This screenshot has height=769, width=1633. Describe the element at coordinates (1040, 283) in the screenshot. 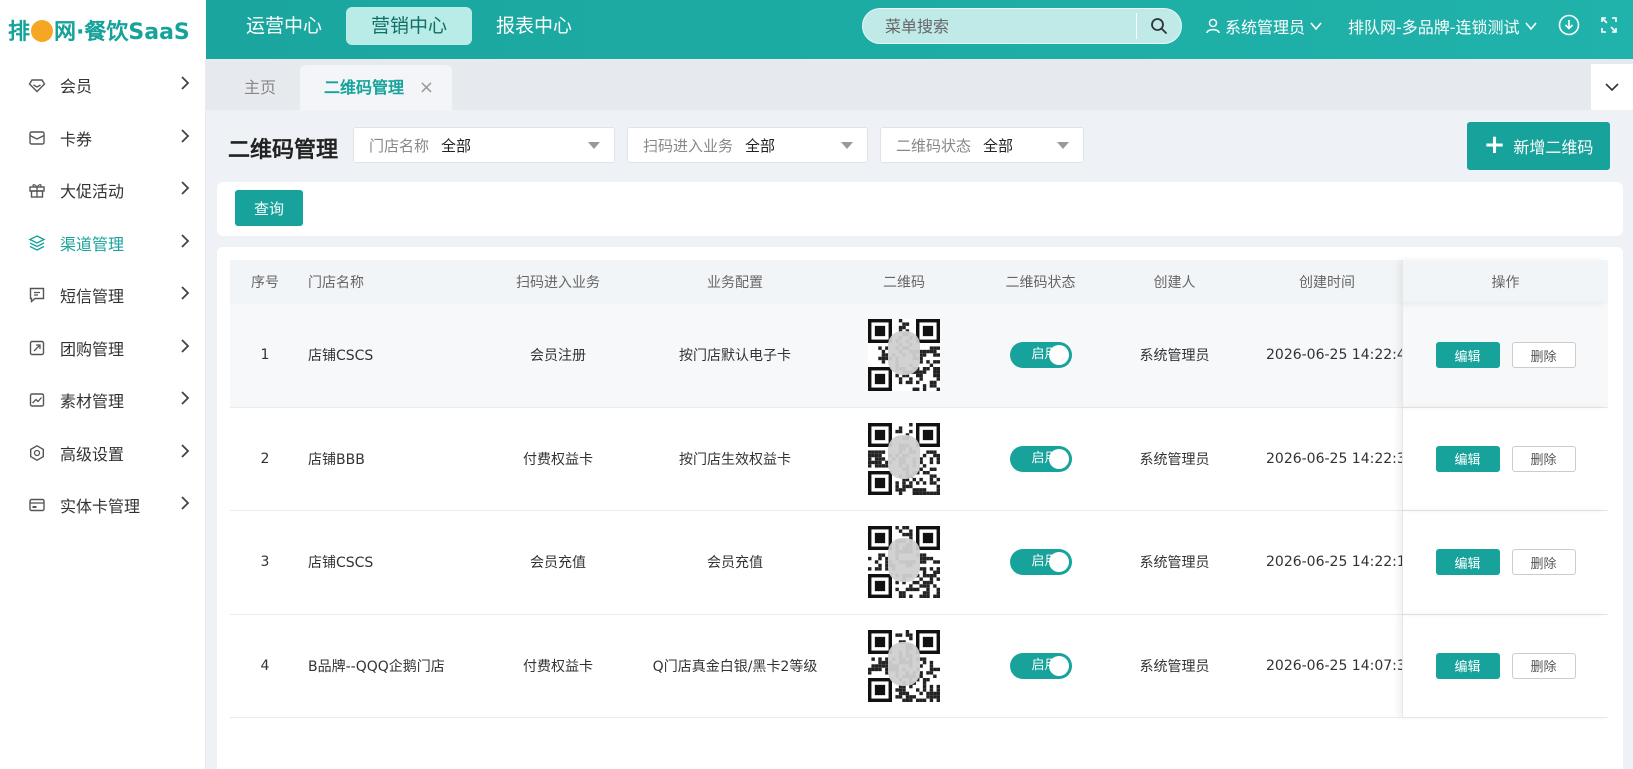

I see `column-header: 二维码状态` at that location.